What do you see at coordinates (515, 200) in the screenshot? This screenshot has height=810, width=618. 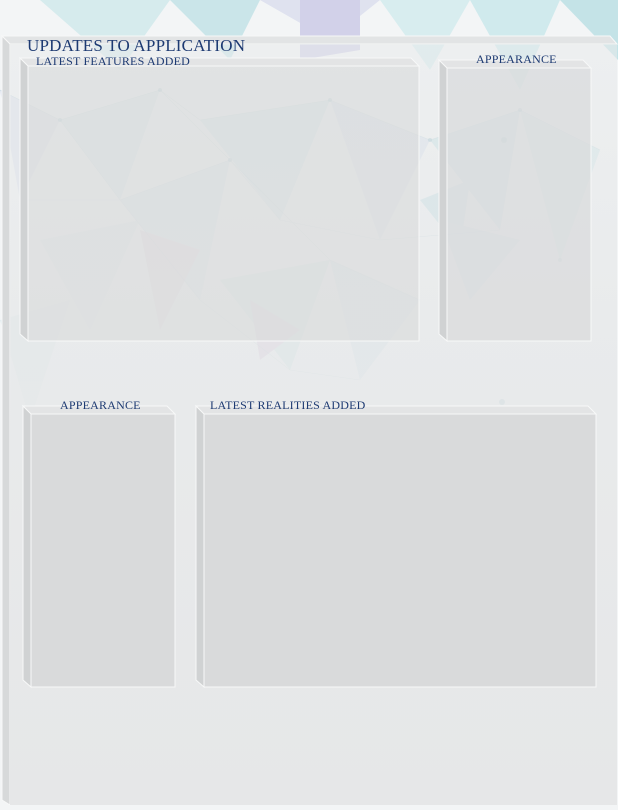 I see `appearance-panel-top` at bounding box center [515, 200].